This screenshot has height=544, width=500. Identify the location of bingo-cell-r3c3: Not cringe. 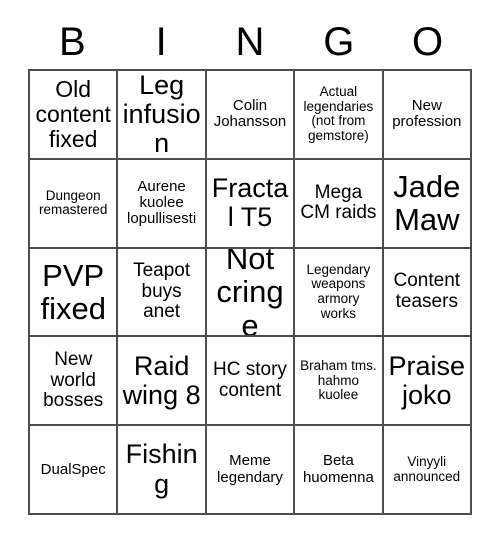
(251, 293).